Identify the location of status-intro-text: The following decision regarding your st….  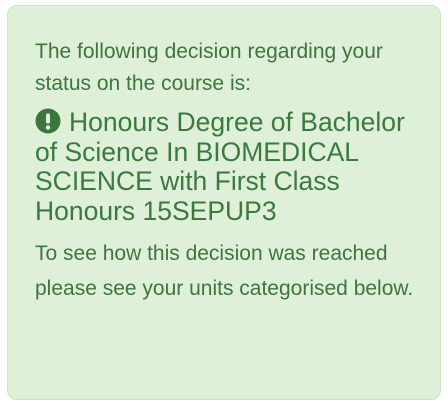
(209, 67).